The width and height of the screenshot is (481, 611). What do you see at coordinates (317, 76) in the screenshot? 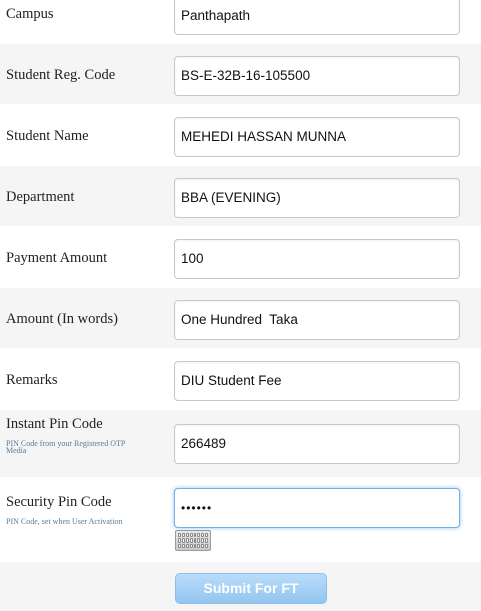
I see `reg-code-field: BS-E-32B-16-105500` at bounding box center [317, 76].